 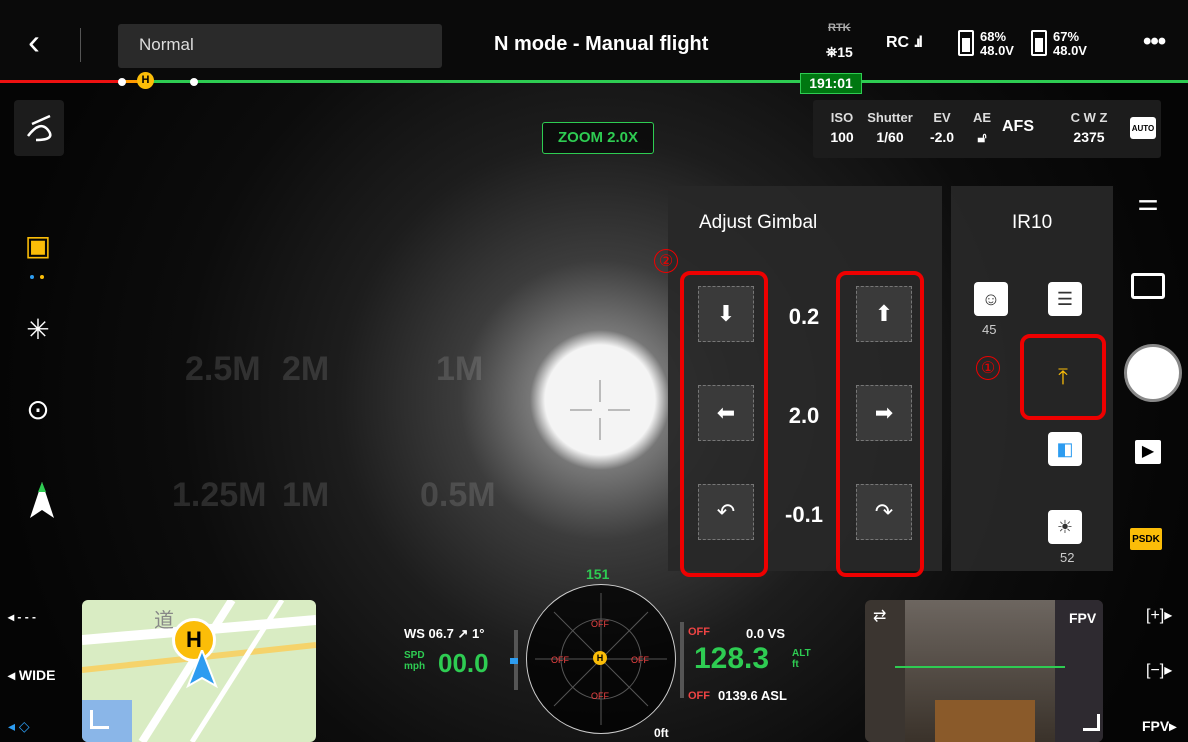 I want to click on playback-icon: ▶, so click(x=1148, y=452).